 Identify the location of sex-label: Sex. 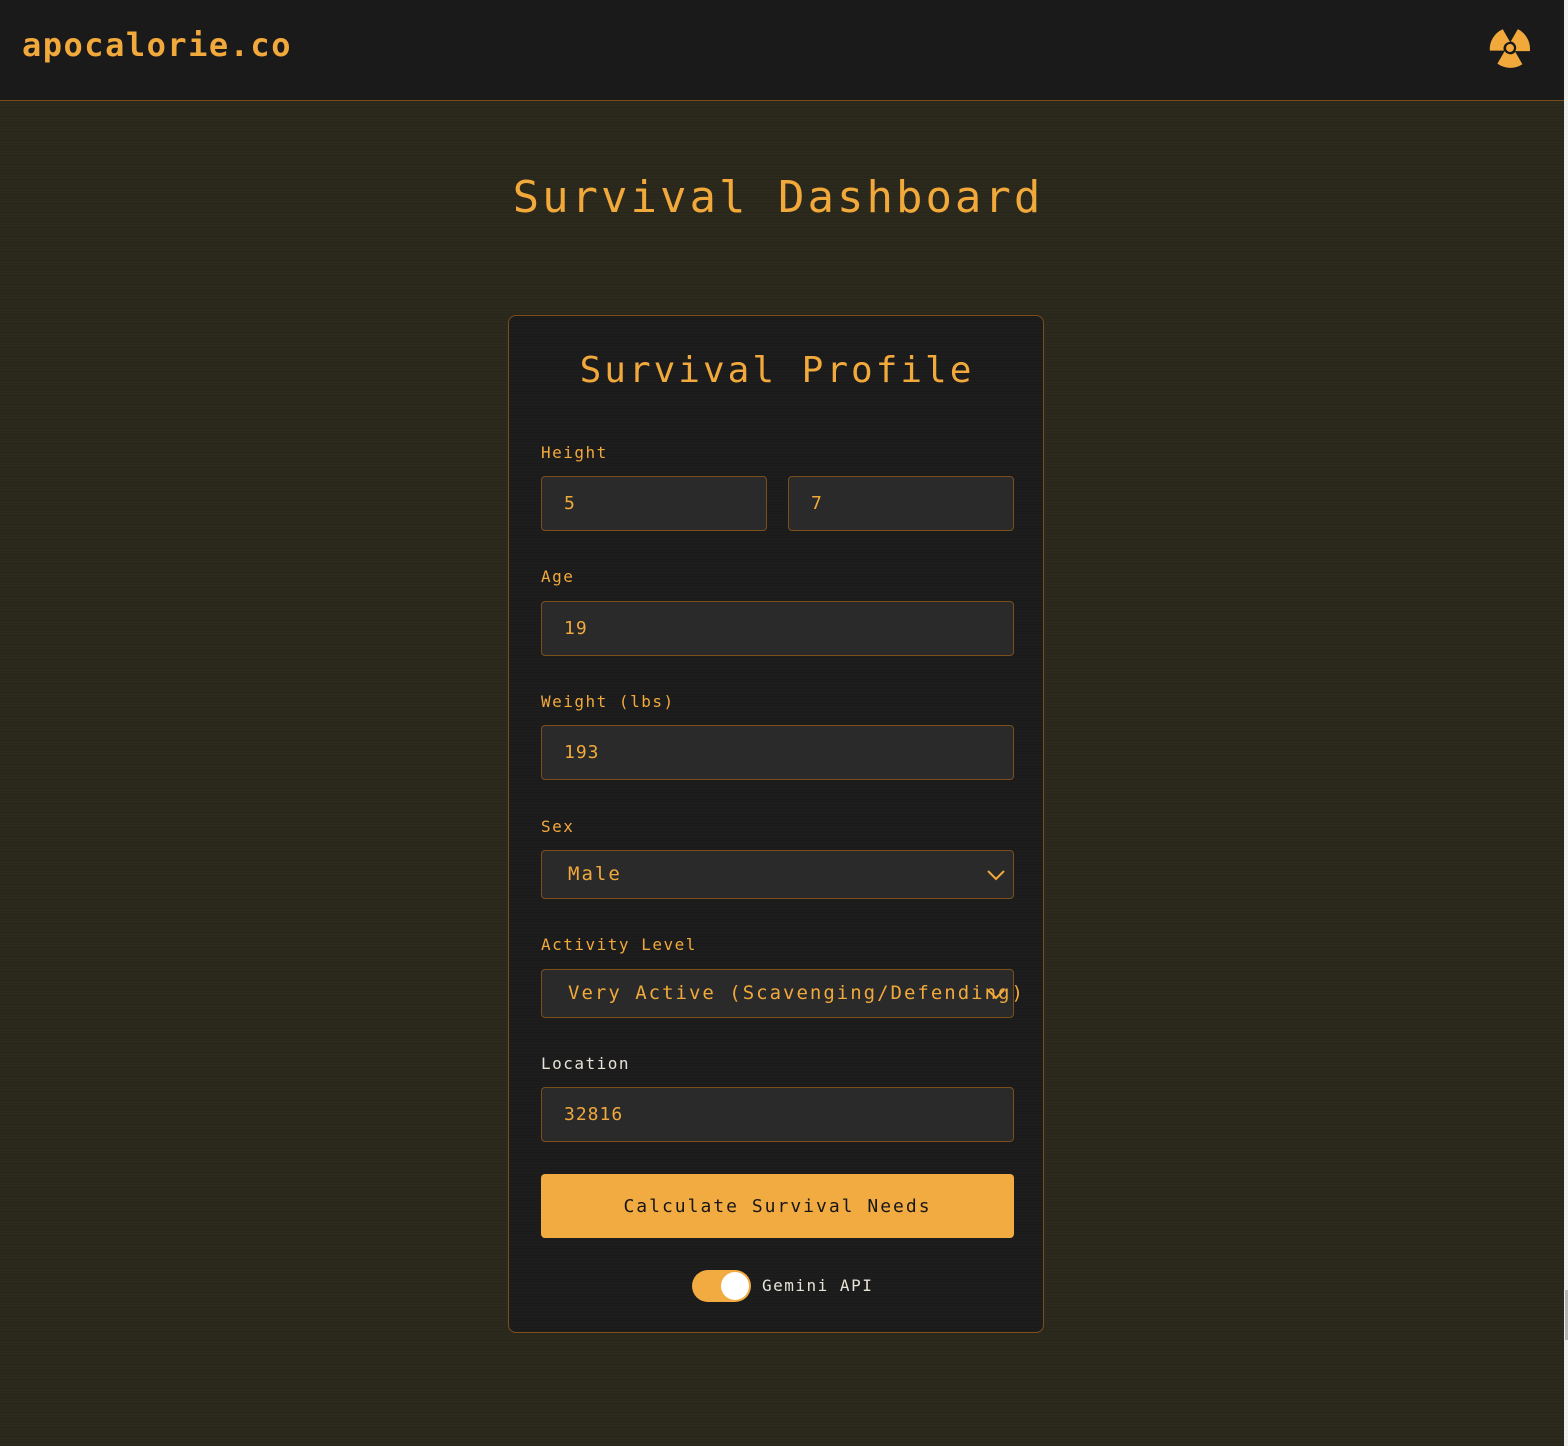
(558, 826).